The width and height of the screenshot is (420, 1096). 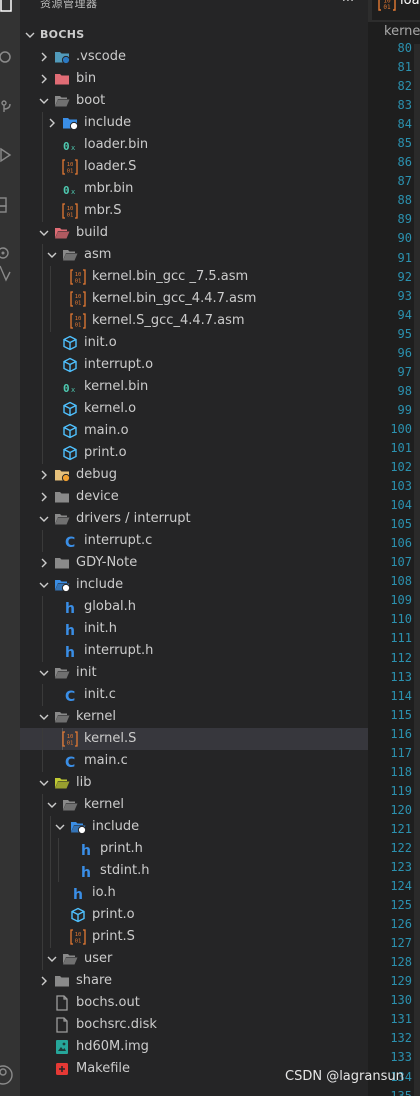 I want to click on workspace-section-header: BOCHS, so click(x=194, y=35).